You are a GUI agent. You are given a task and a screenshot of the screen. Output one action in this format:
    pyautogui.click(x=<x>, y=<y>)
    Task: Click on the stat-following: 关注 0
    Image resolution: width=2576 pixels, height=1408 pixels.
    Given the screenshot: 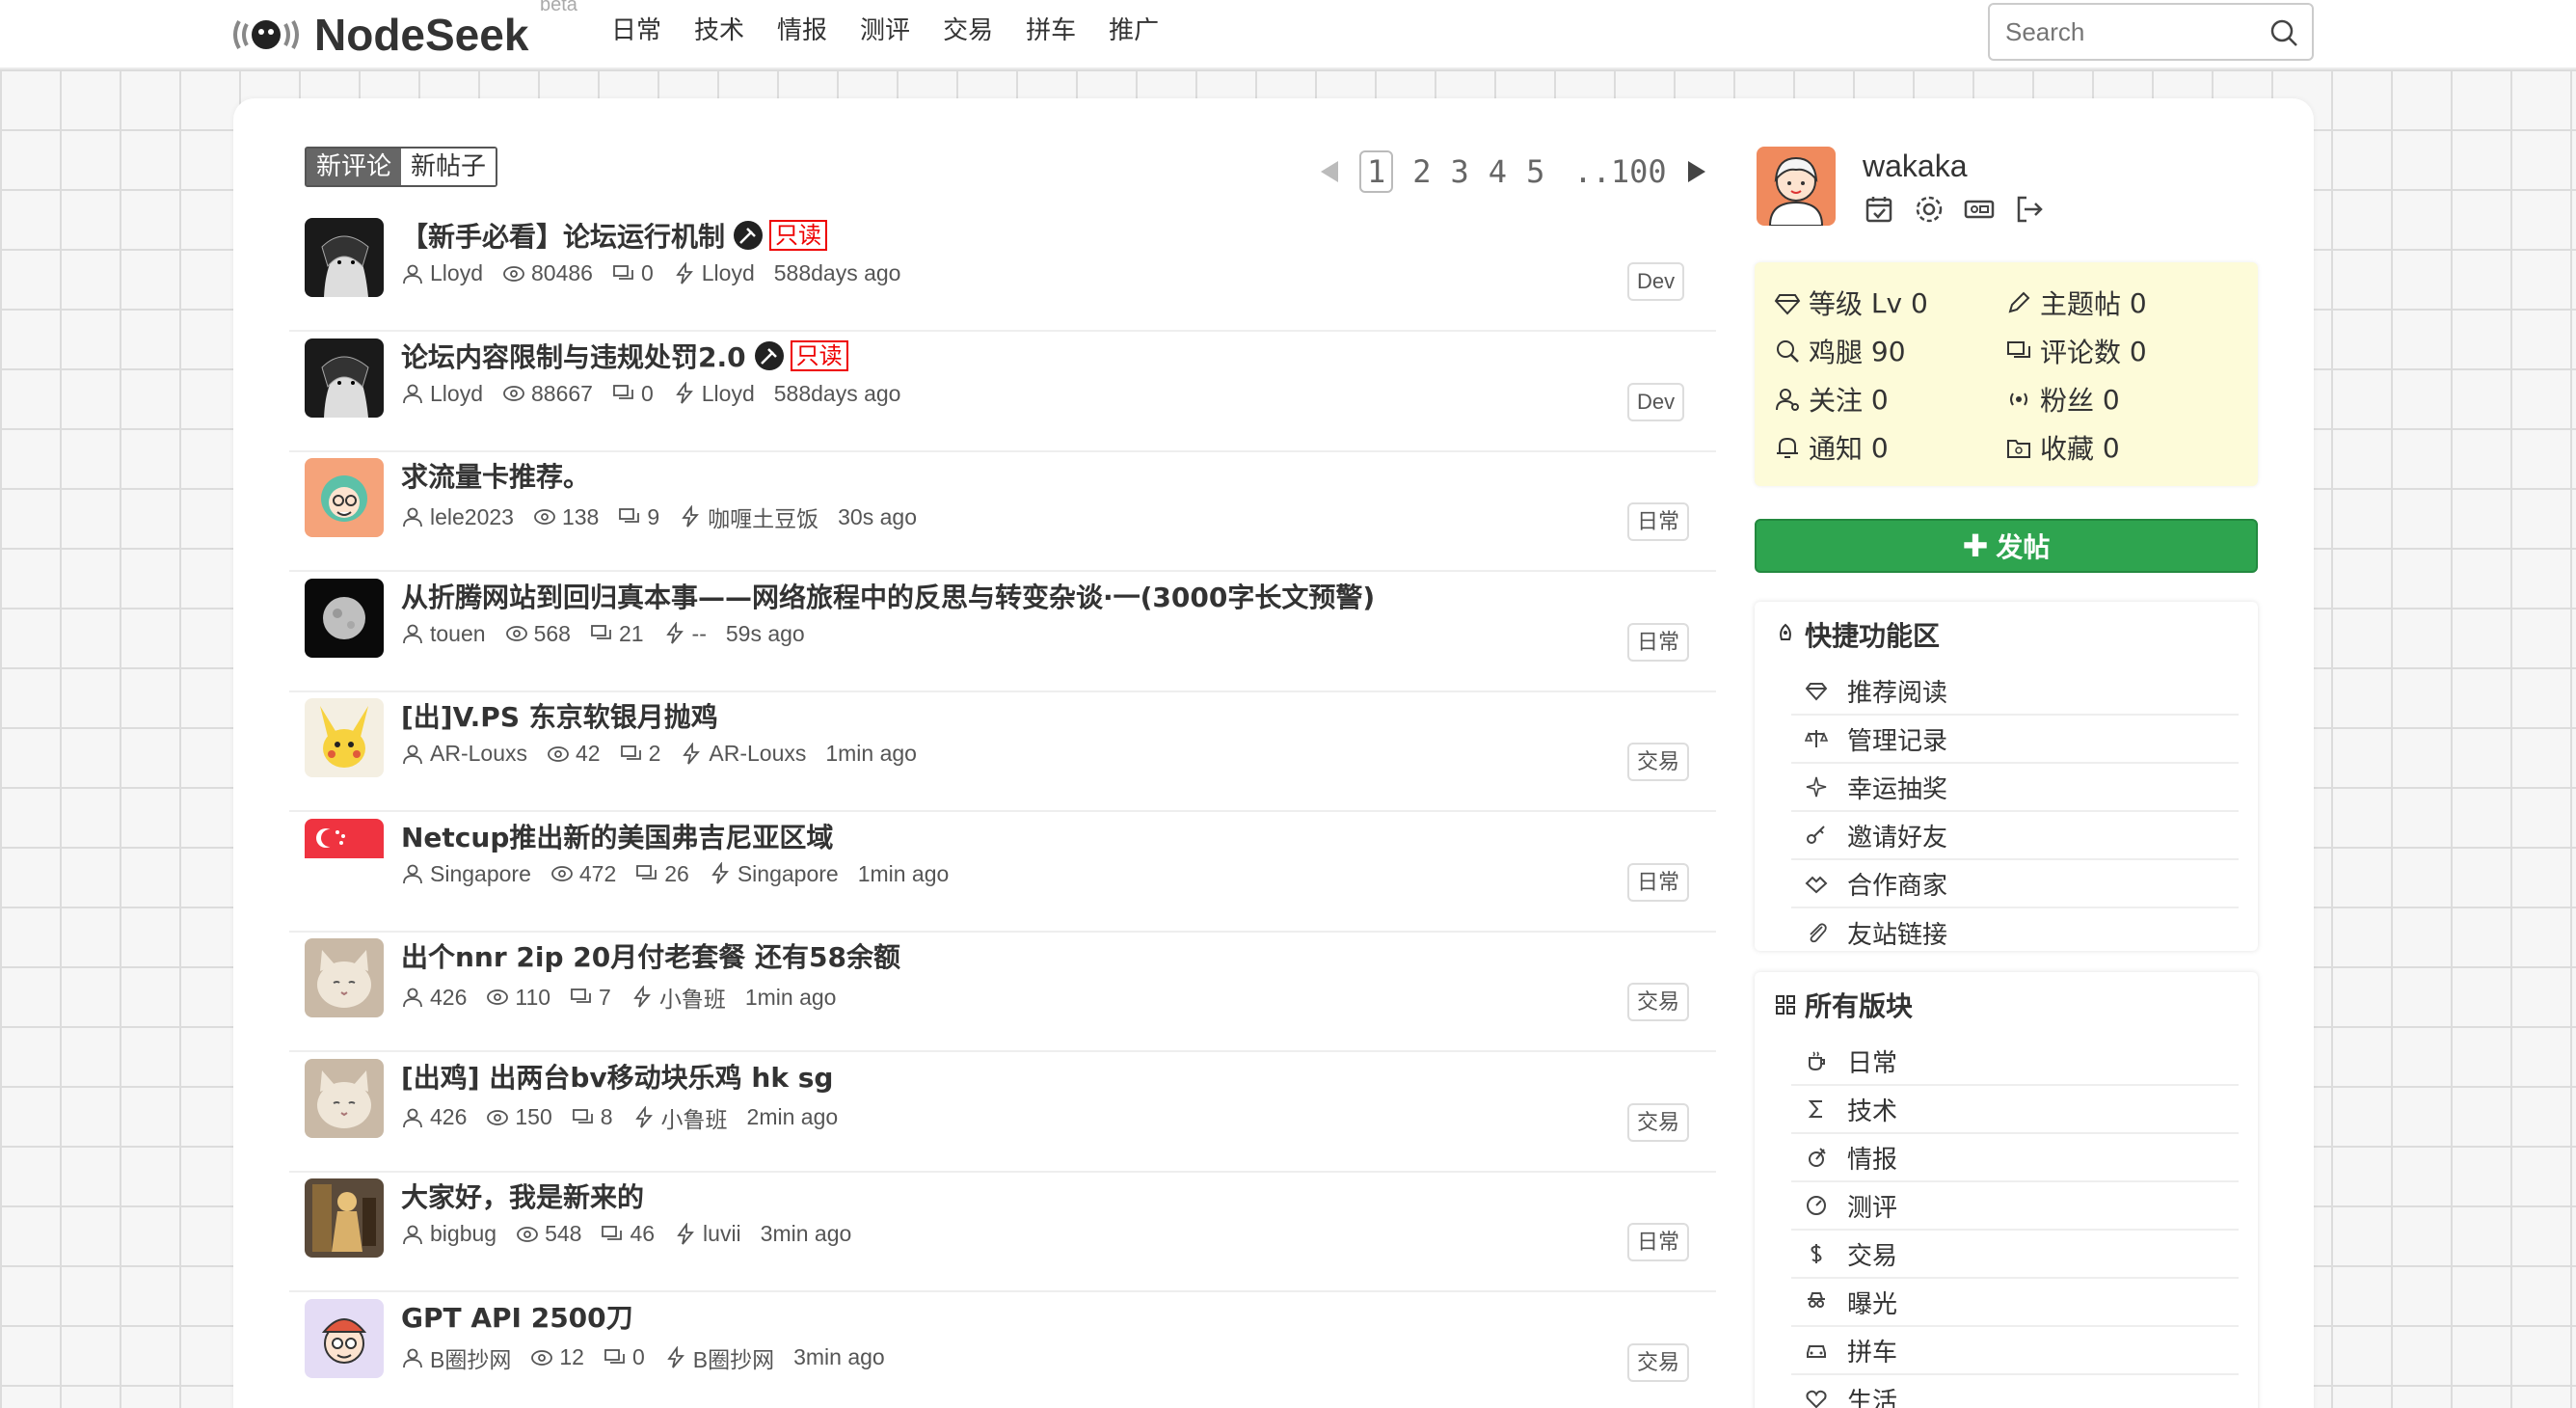 What is the action you would take?
    pyautogui.click(x=1832, y=399)
    